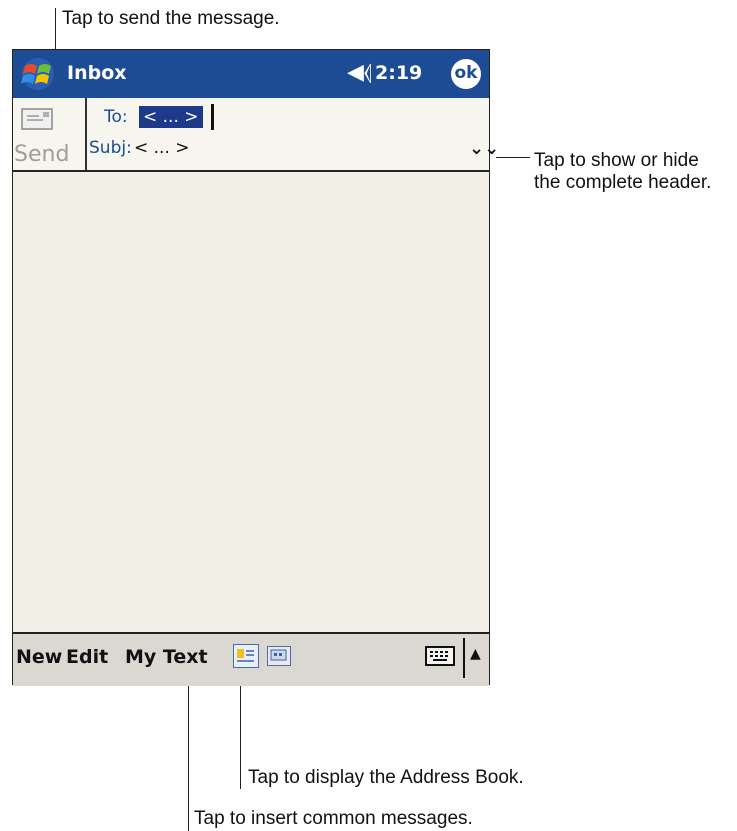  What do you see at coordinates (87, 657) in the screenshot?
I see `menu-edit: Edit` at bounding box center [87, 657].